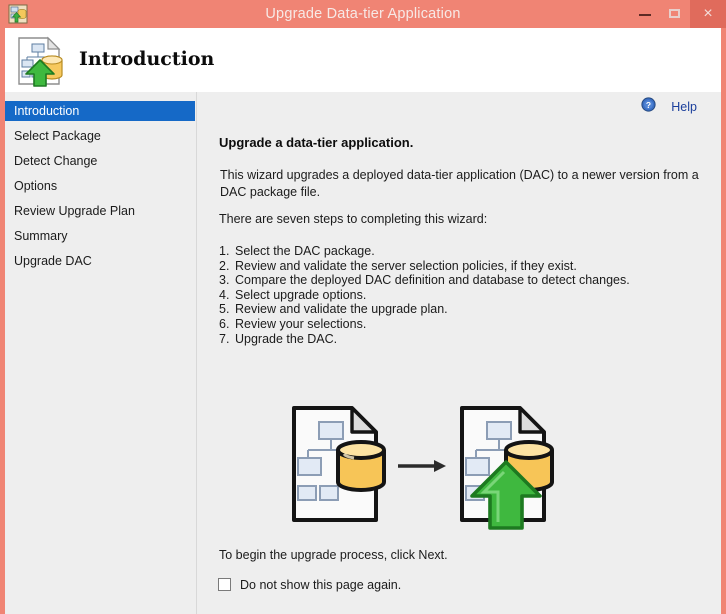  What do you see at coordinates (341, 309) in the screenshot?
I see `step-text: Review and validate the upgrade plan.` at bounding box center [341, 309].